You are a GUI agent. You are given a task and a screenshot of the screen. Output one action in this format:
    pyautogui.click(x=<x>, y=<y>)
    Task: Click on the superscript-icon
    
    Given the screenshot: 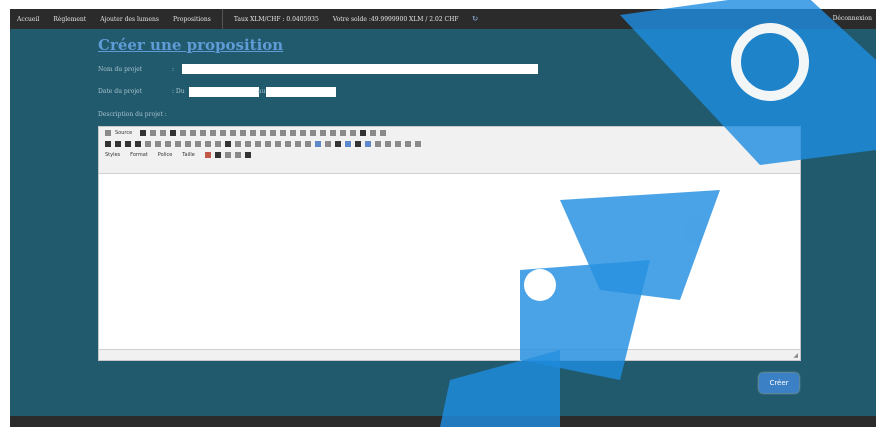 What is the action you would take?
    pyautogui.click(x=158, y=143)
    